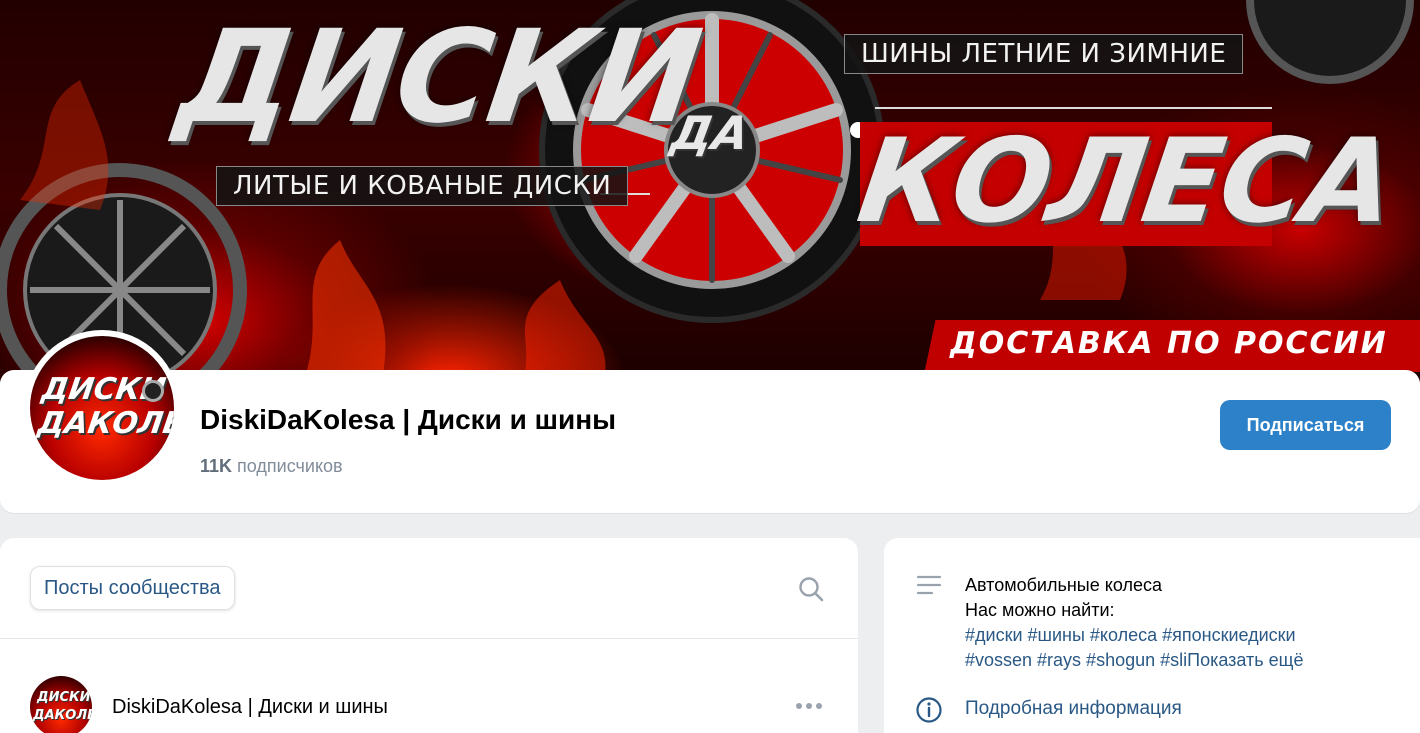 This screenshot has width=1420, height=733. What do you see at coordinates (1169, 343) in the screenshot?
I see `cover-delivery-text: ДОСТАВКА ПО РОССИИ` at bounding box center [1169, 343].